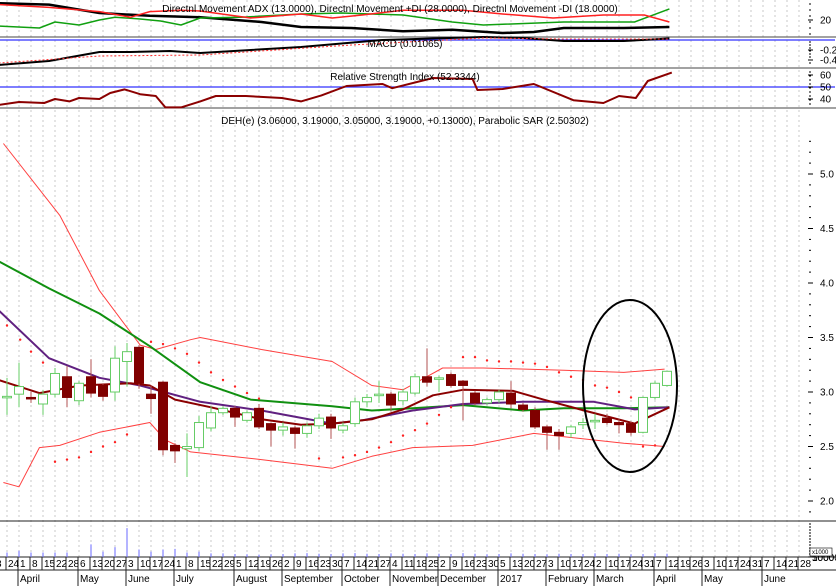 The image size is (836, 586). I want to click on price-axis-tick-label: 5.0, so click(827, 175).